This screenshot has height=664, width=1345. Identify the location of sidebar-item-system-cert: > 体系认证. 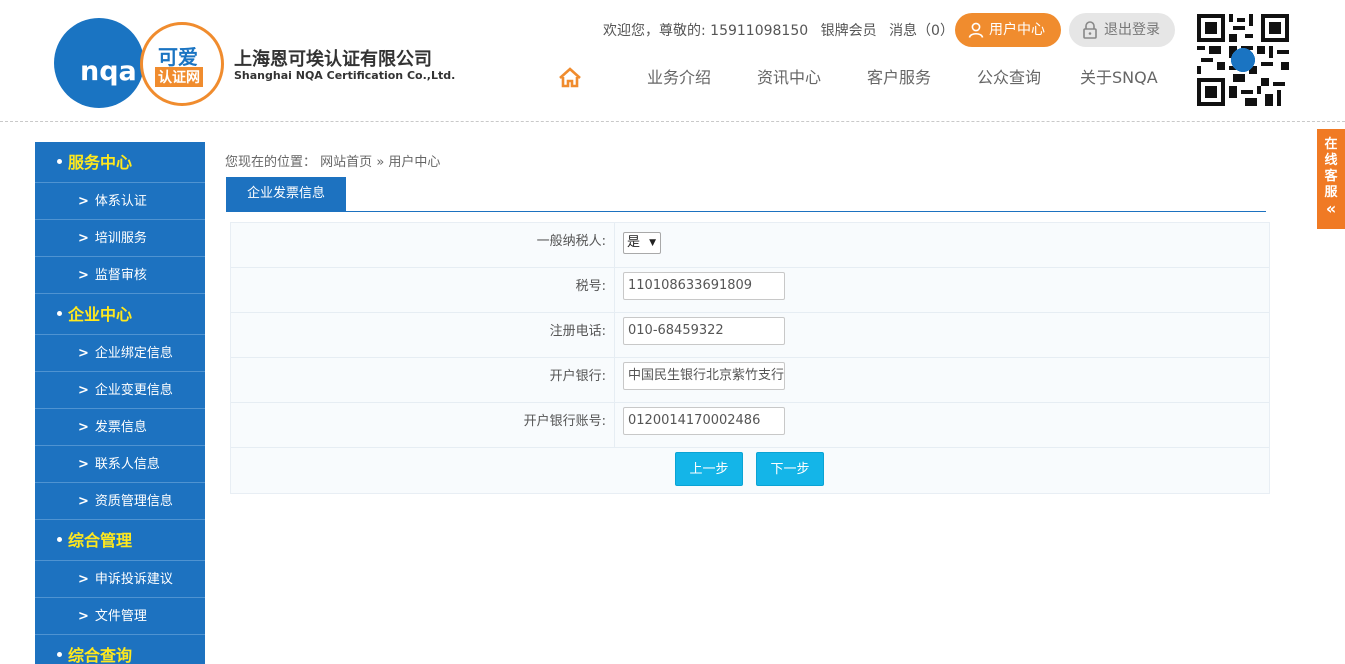
(120, 201).